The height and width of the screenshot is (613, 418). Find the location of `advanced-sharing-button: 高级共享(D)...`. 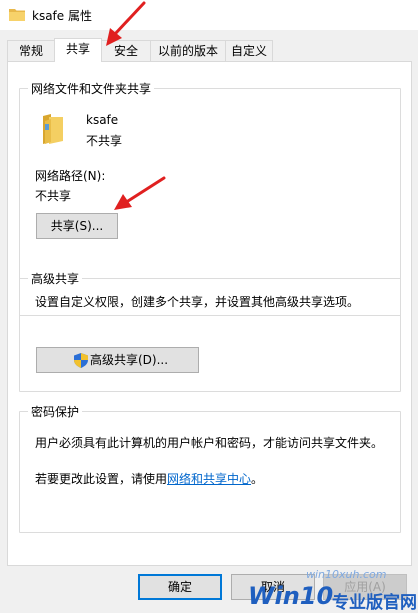

advanced-sharing-button: 高级共享(D)... is located at coordinates (117, 360).